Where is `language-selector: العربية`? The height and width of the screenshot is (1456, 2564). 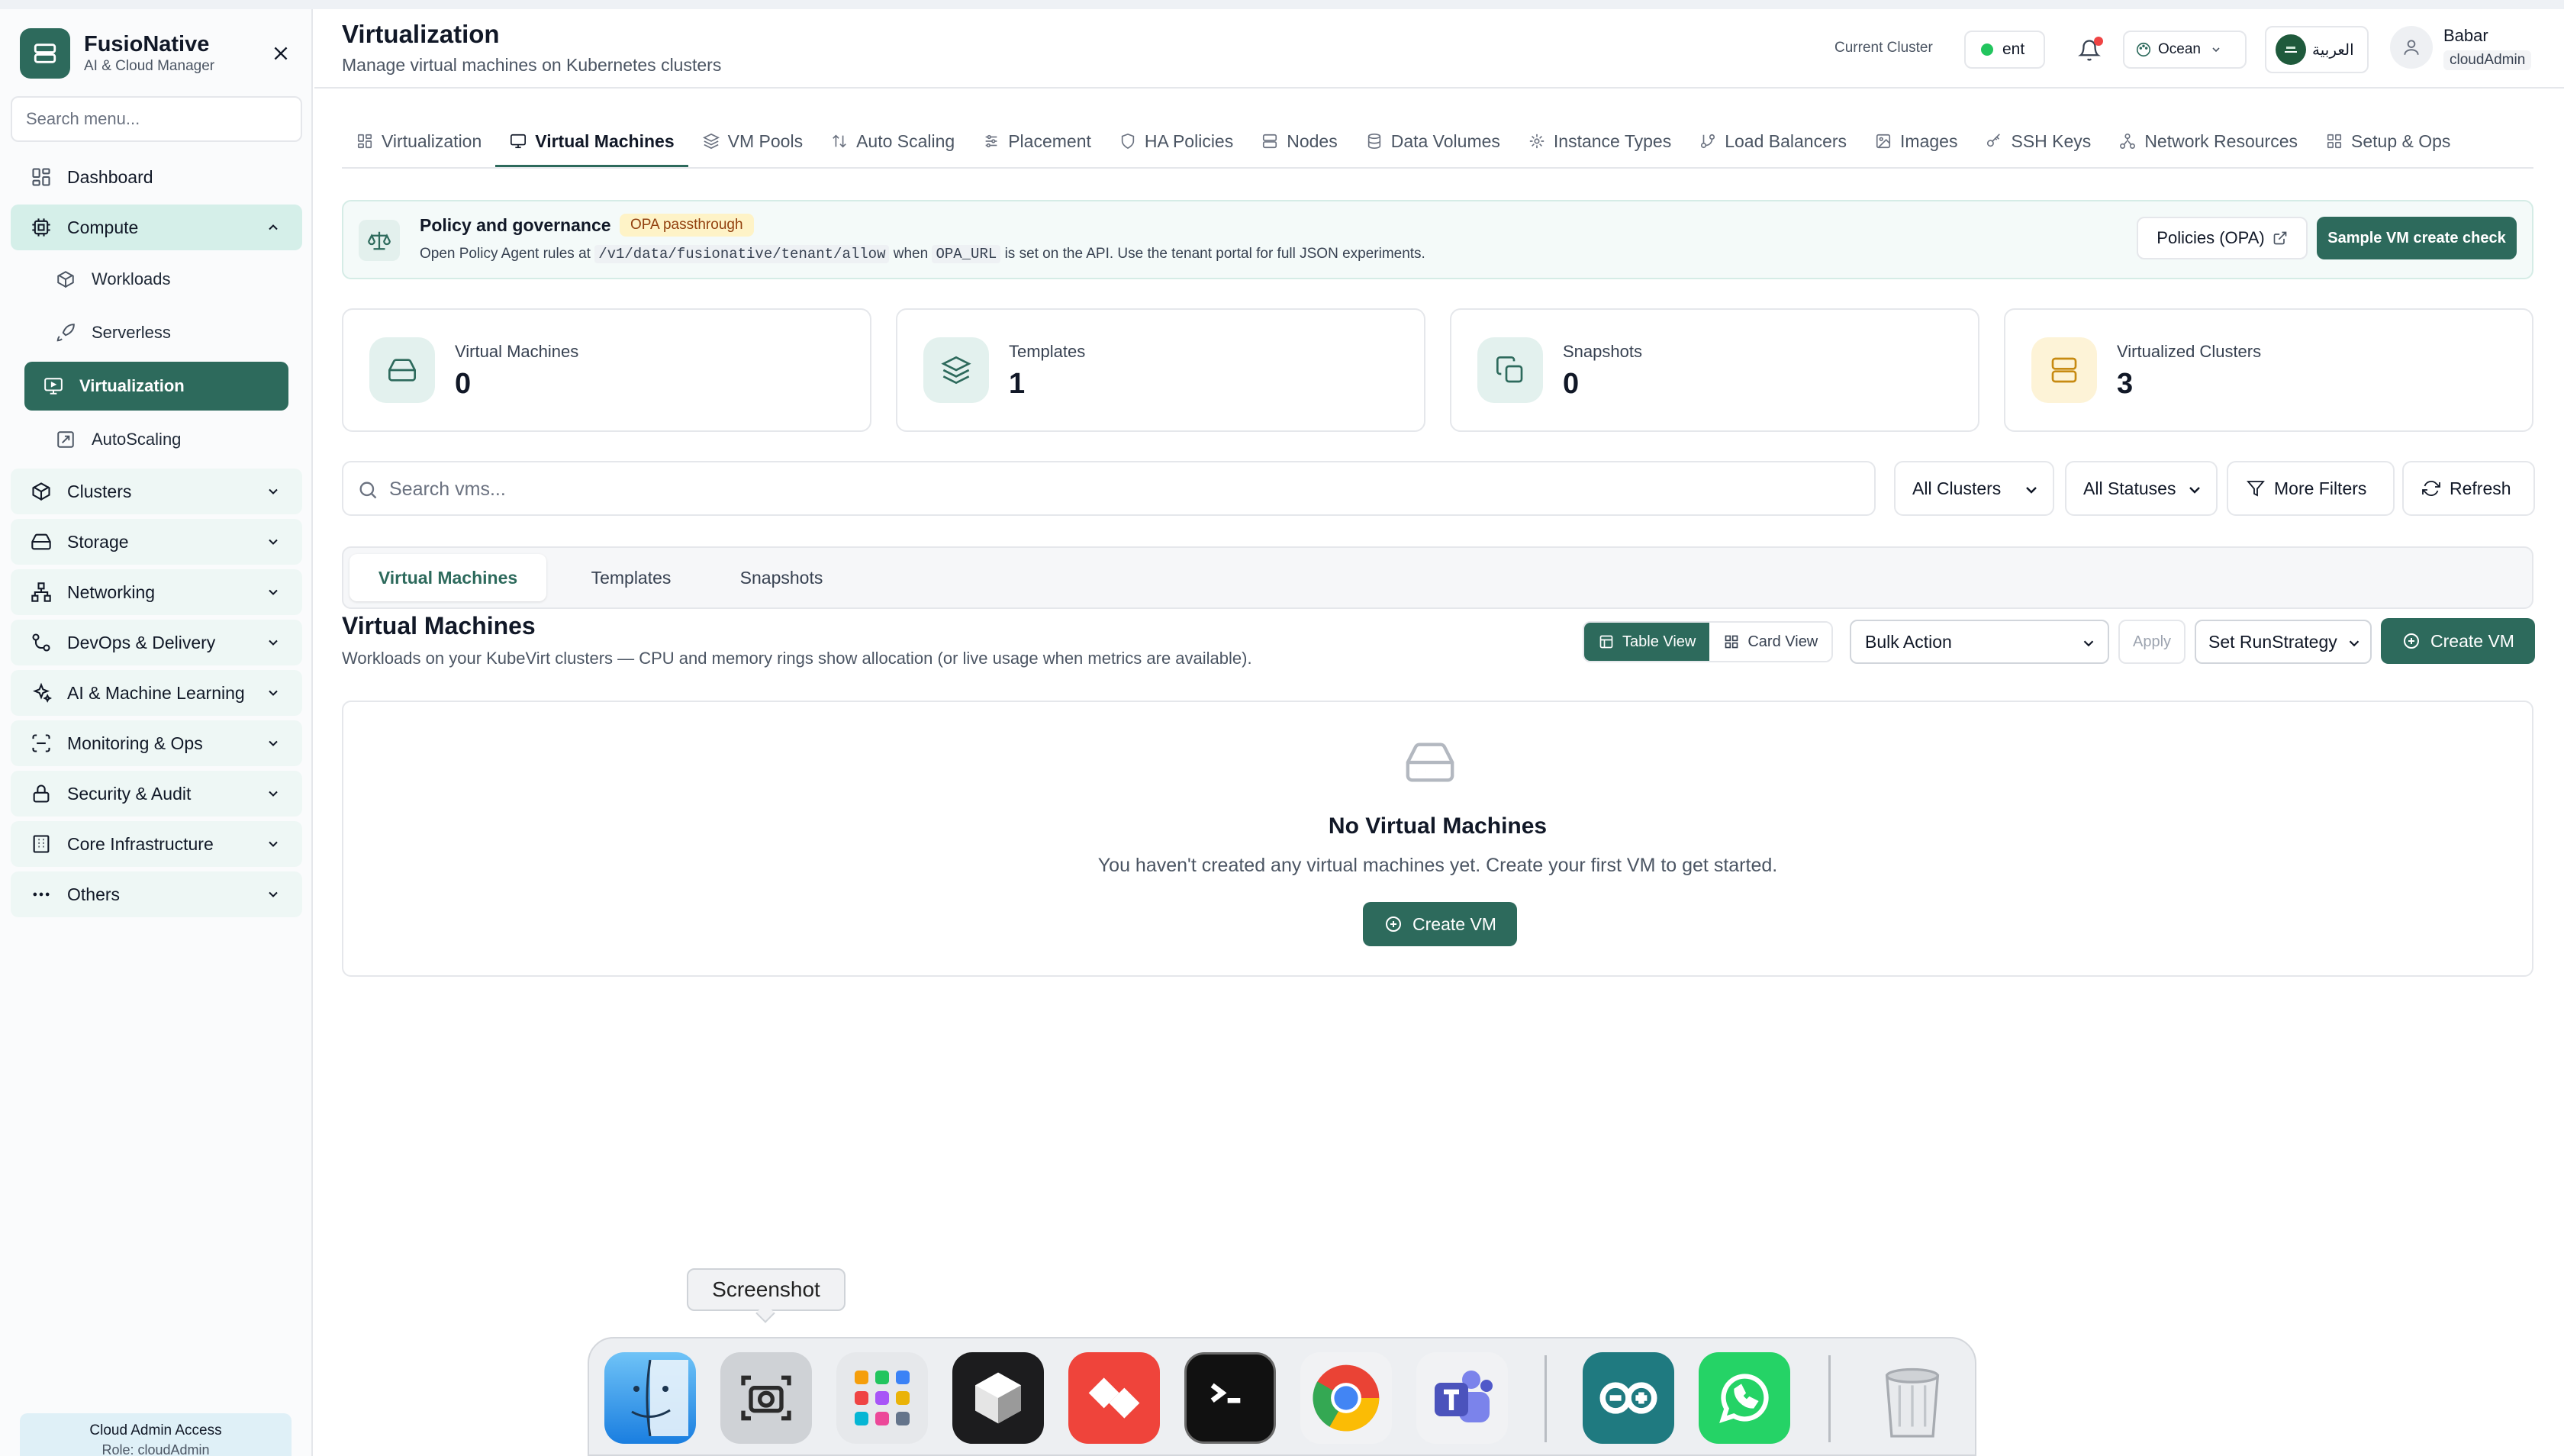
language-selector: العربية is located at coordinates (2317, 49).